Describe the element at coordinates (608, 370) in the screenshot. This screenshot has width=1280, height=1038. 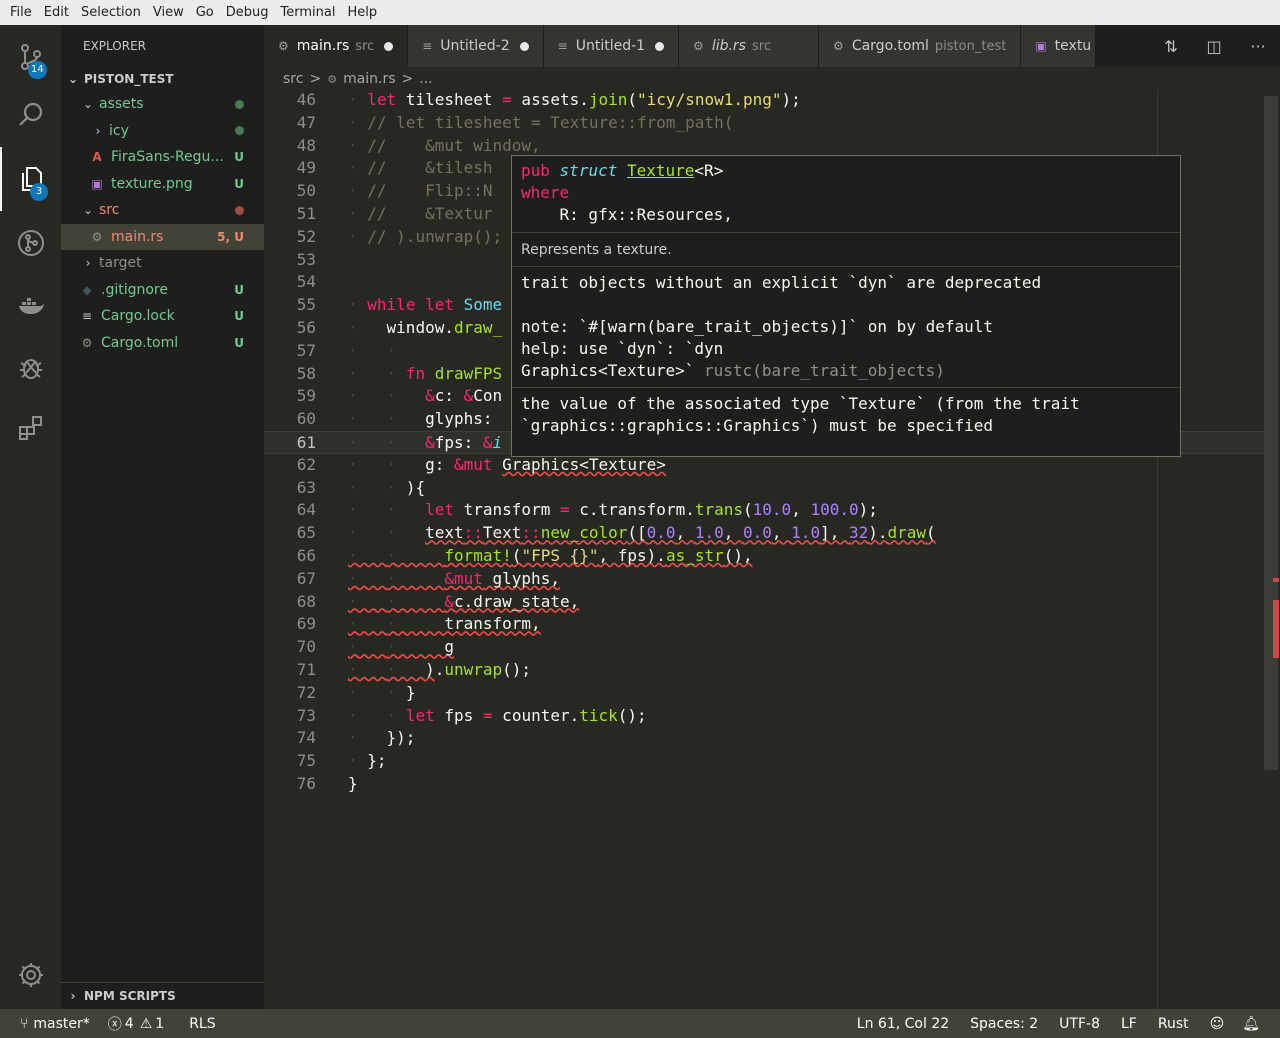
I see `diag-help-cont: Graphics<Texture>`` at that location.